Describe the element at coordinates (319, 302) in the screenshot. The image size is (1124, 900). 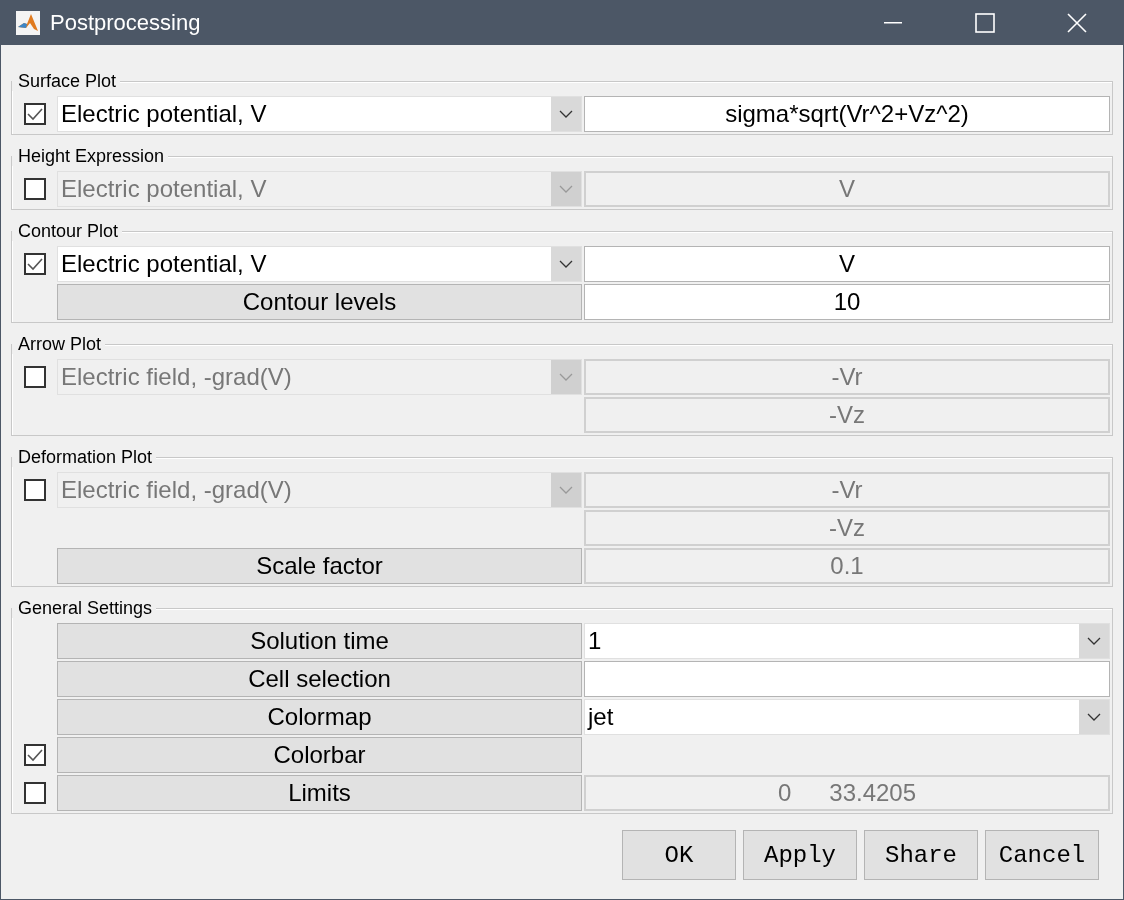
I see `label-button: Contour levels` at that location.